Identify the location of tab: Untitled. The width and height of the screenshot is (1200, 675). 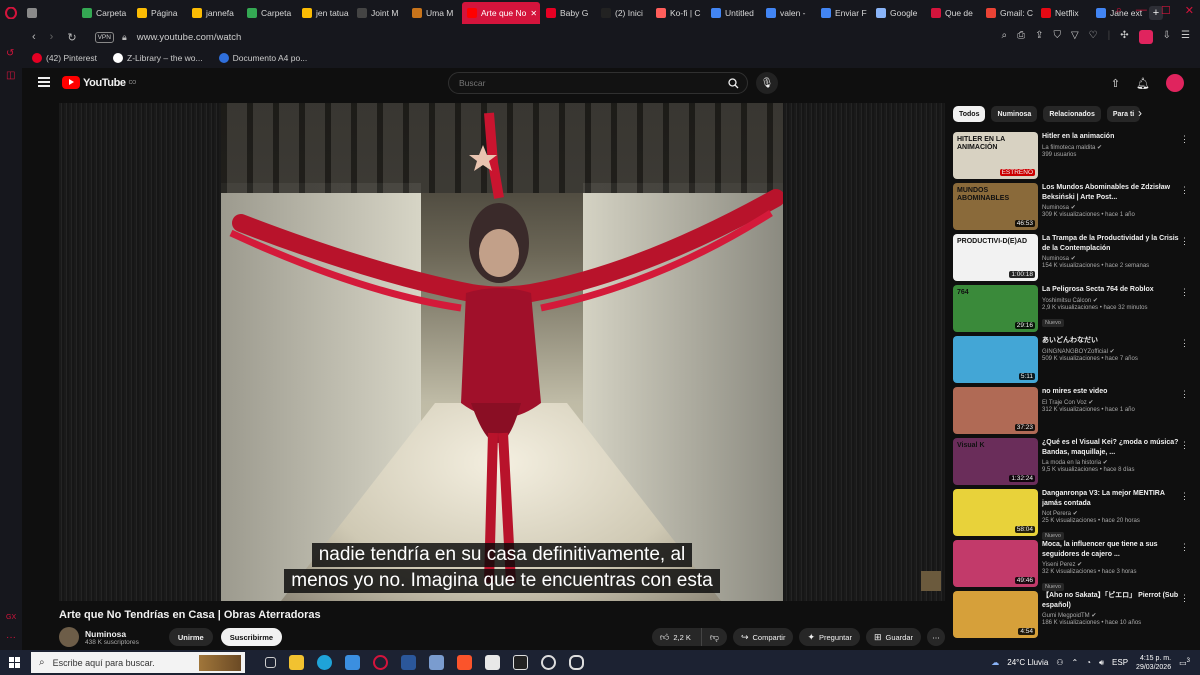
(733, 13).